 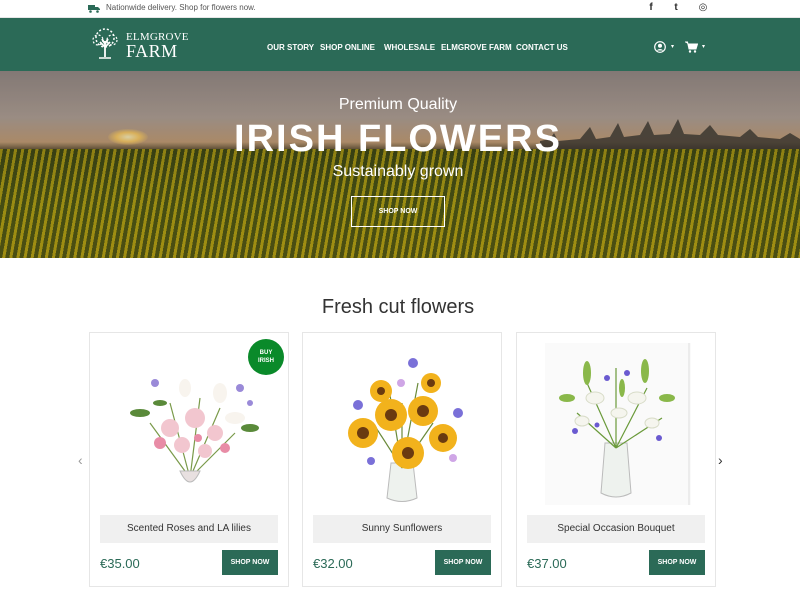 What do you see at coordinates (476, 47) in the screenshot?
I see `nav-elmgrove-farm: ELMGROVE FARM` at bounding box center [476, 47].